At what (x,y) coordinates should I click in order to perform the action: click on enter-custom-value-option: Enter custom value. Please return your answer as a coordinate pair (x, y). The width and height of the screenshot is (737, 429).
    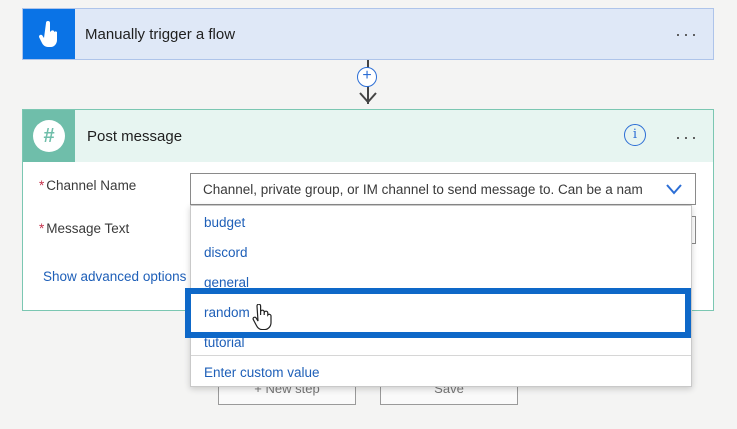
    Looking at the image, I should click on (441, 373).